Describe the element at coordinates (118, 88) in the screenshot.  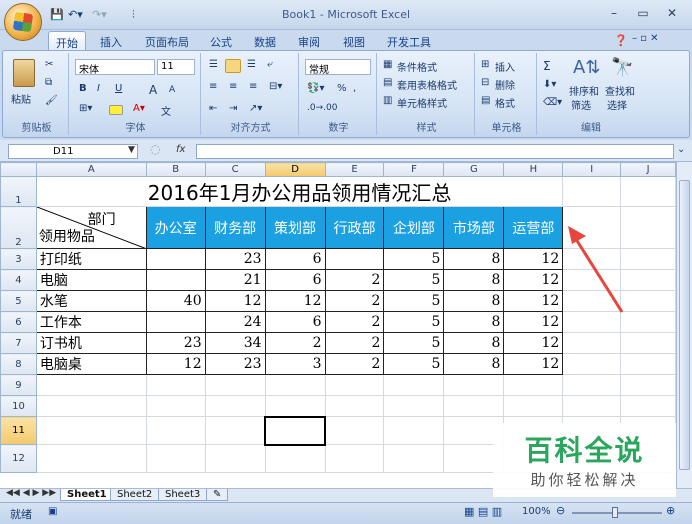
I see `underline-button: U` at that location.